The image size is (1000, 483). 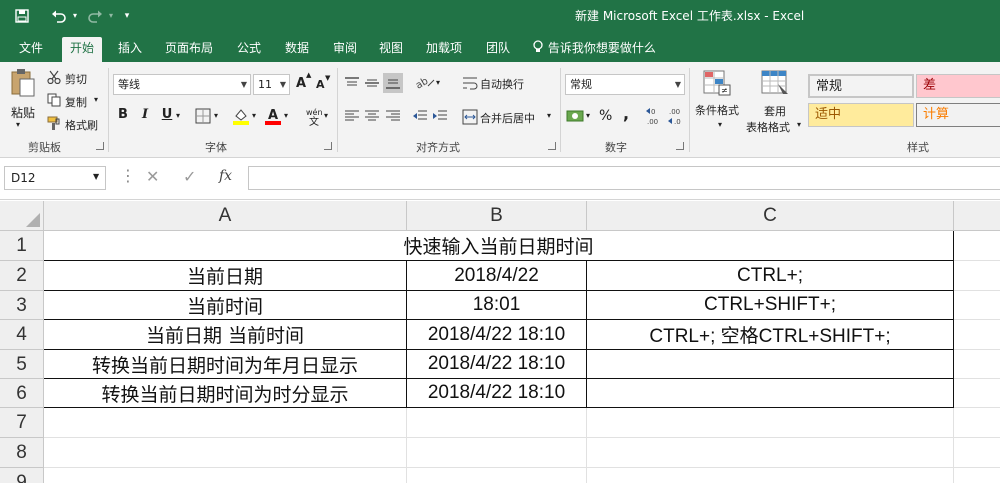 What do you see at coordinates (775, 84) in the screenshot?
I see `format-as-table-icon` at bounding box center [775, 84].